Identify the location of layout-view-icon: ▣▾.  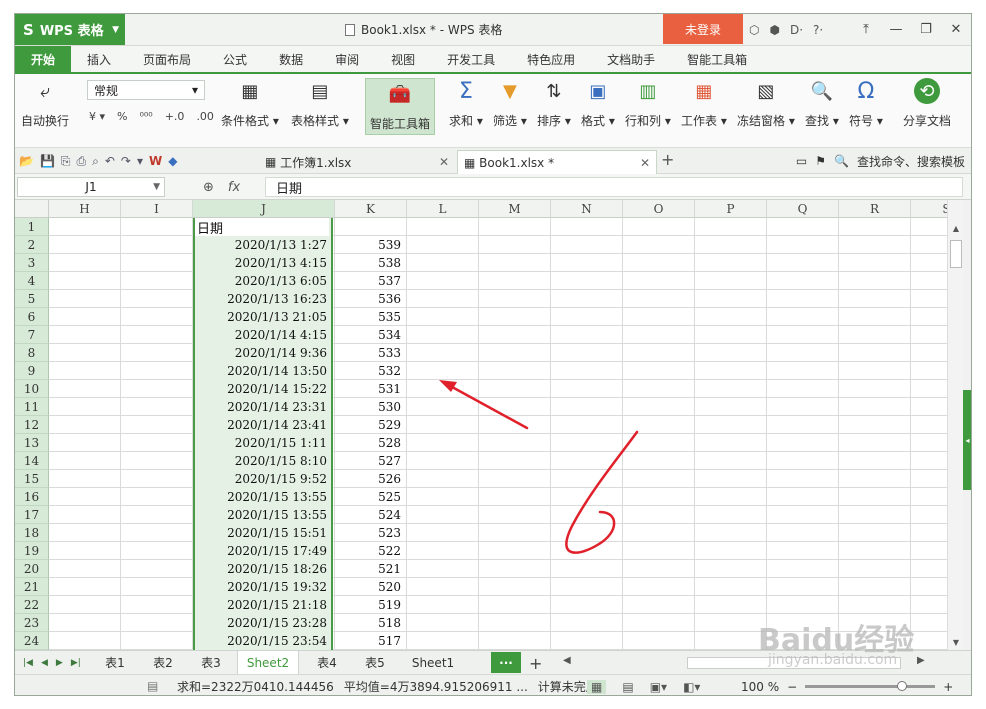
(658, 687).